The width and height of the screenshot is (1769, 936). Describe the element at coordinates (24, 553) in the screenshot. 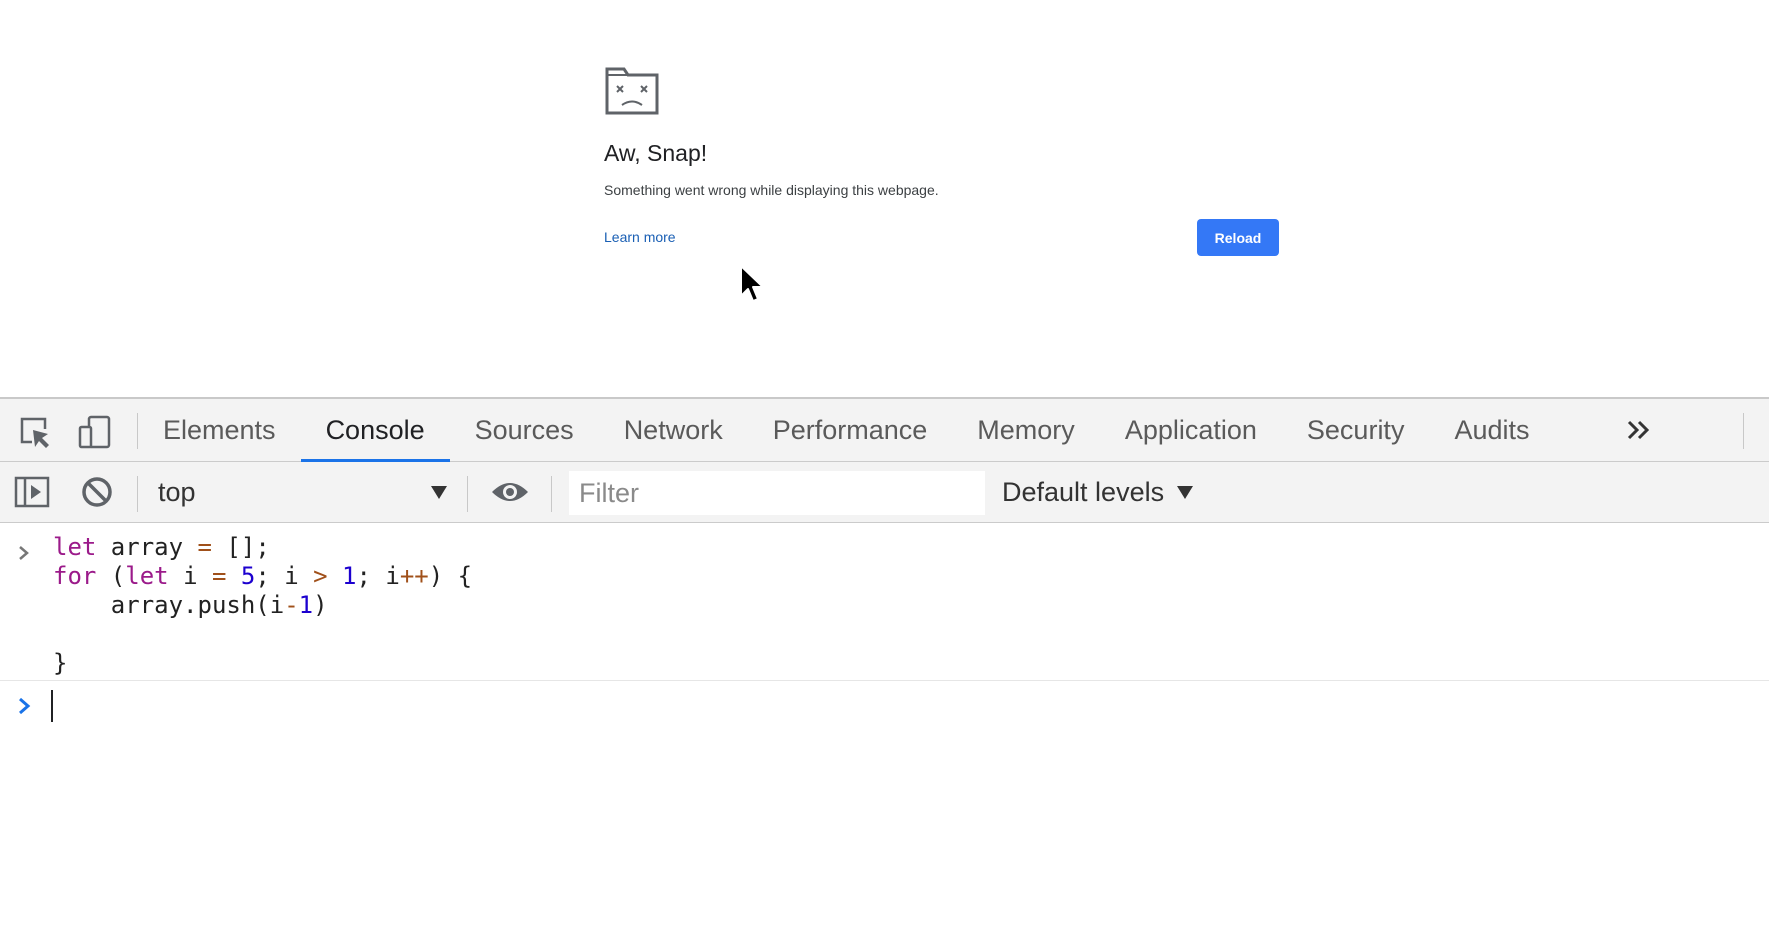

I see `chevron-right-icon` at that location.